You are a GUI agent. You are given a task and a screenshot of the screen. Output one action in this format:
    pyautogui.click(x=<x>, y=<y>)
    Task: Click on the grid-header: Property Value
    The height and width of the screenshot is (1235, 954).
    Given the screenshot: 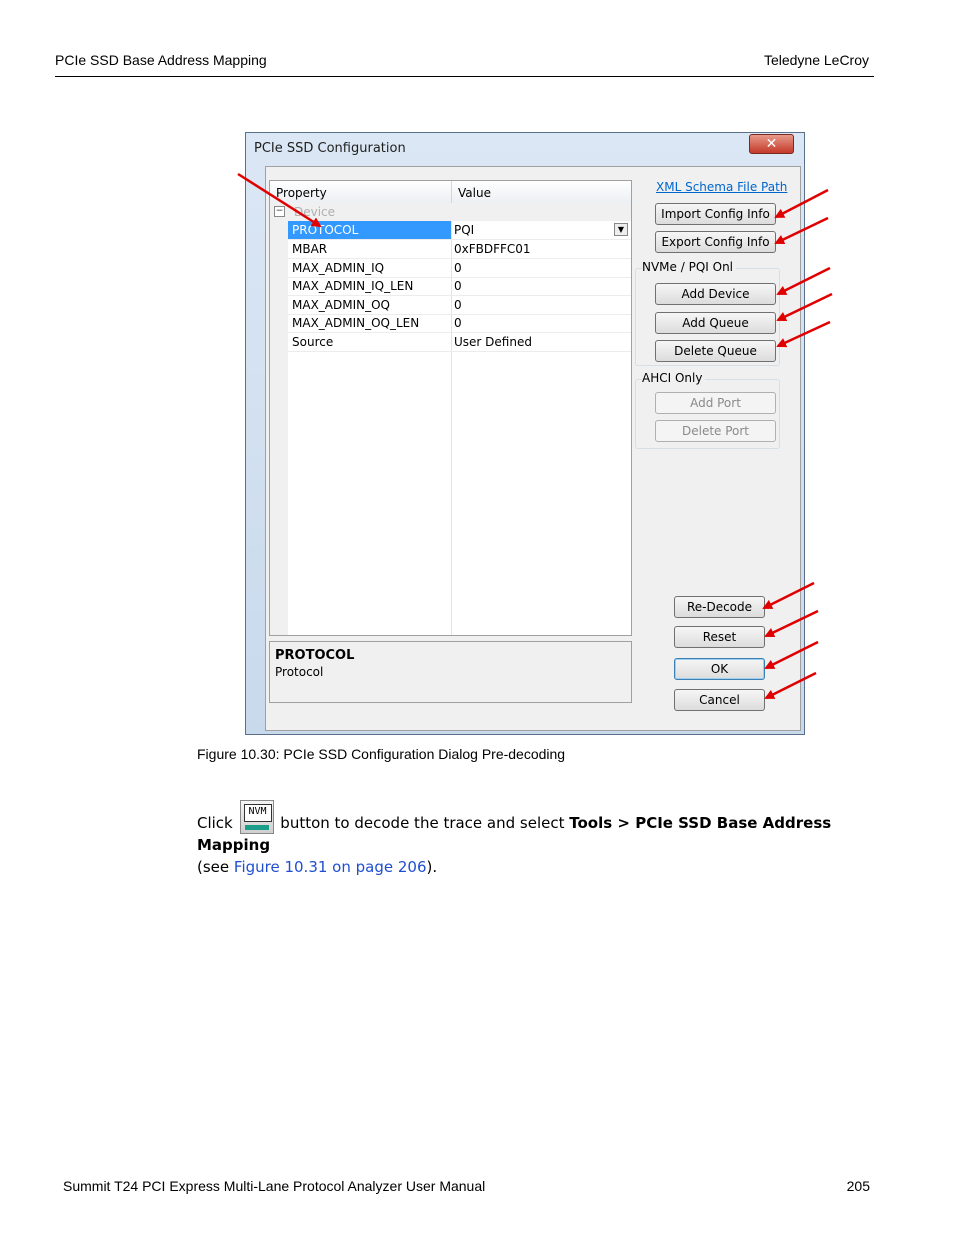 What is the action you would take?
    pyautogui.click(x=450, y=192)
    